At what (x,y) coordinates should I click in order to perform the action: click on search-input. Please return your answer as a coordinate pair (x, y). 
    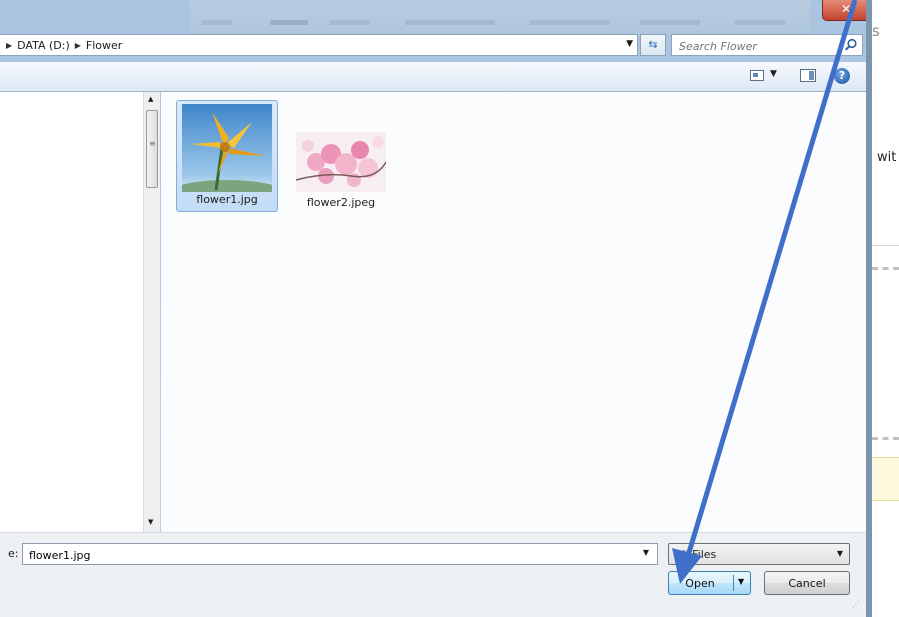
    Looking at the image, I should click on (759, 46).